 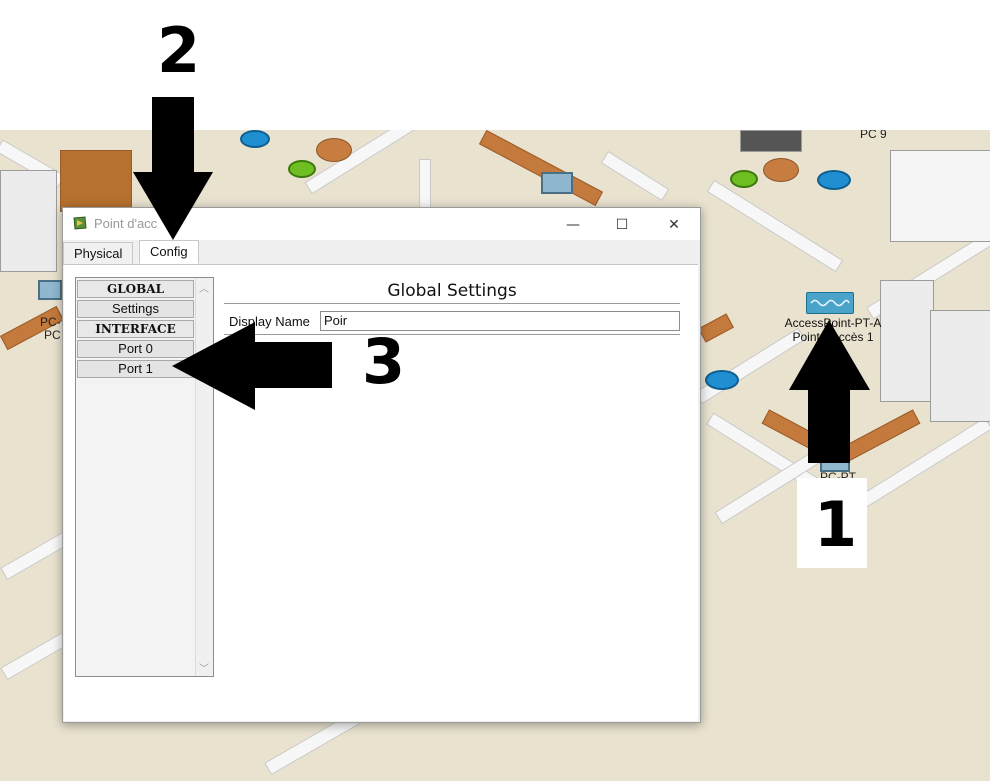 I want to click on arrow-down-icon, so click(x=173, y=168).